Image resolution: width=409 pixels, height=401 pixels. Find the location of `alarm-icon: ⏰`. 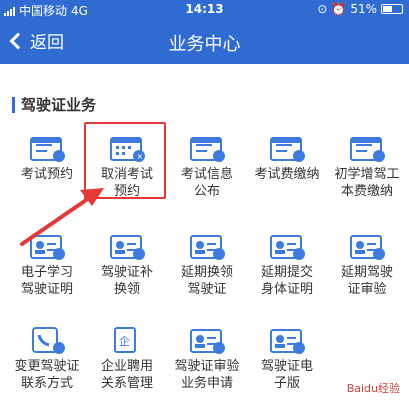

alarm-icon: ⏰ is located at coordinates (339, 9).